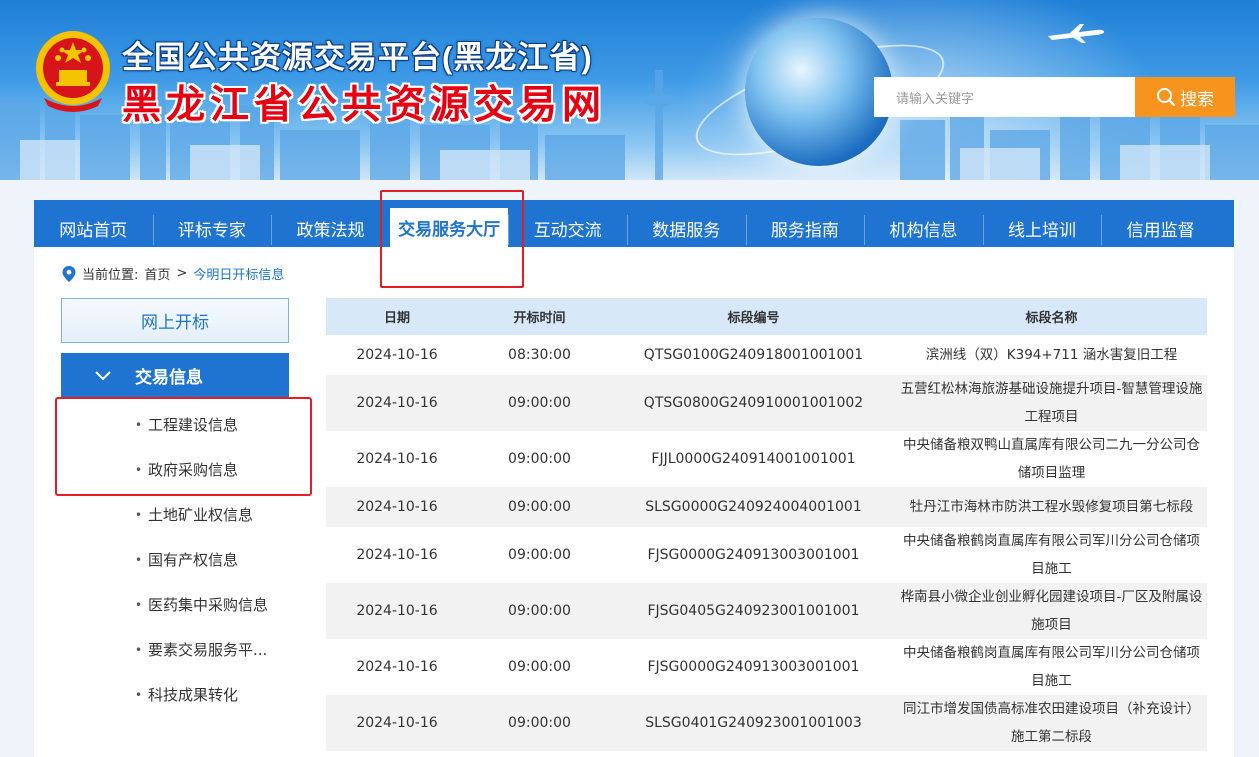 Image resolution: width=1259 pixels, height=757 pixels. I want to click on nav-item-data-services: 数据服务, so click(686, 223).